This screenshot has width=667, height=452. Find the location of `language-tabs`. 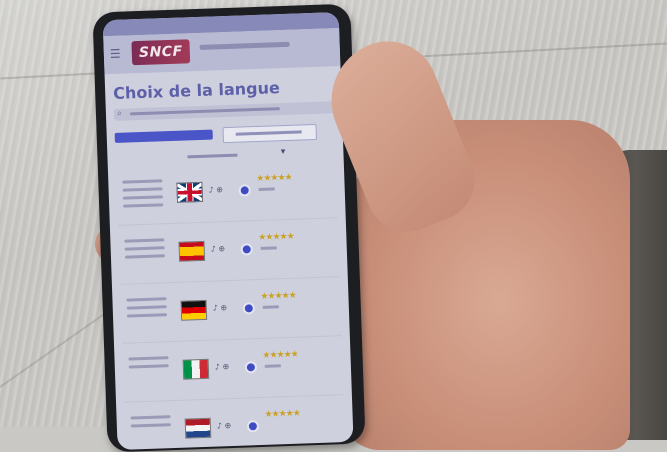

language-tabs is located at coordinates (224, 134).